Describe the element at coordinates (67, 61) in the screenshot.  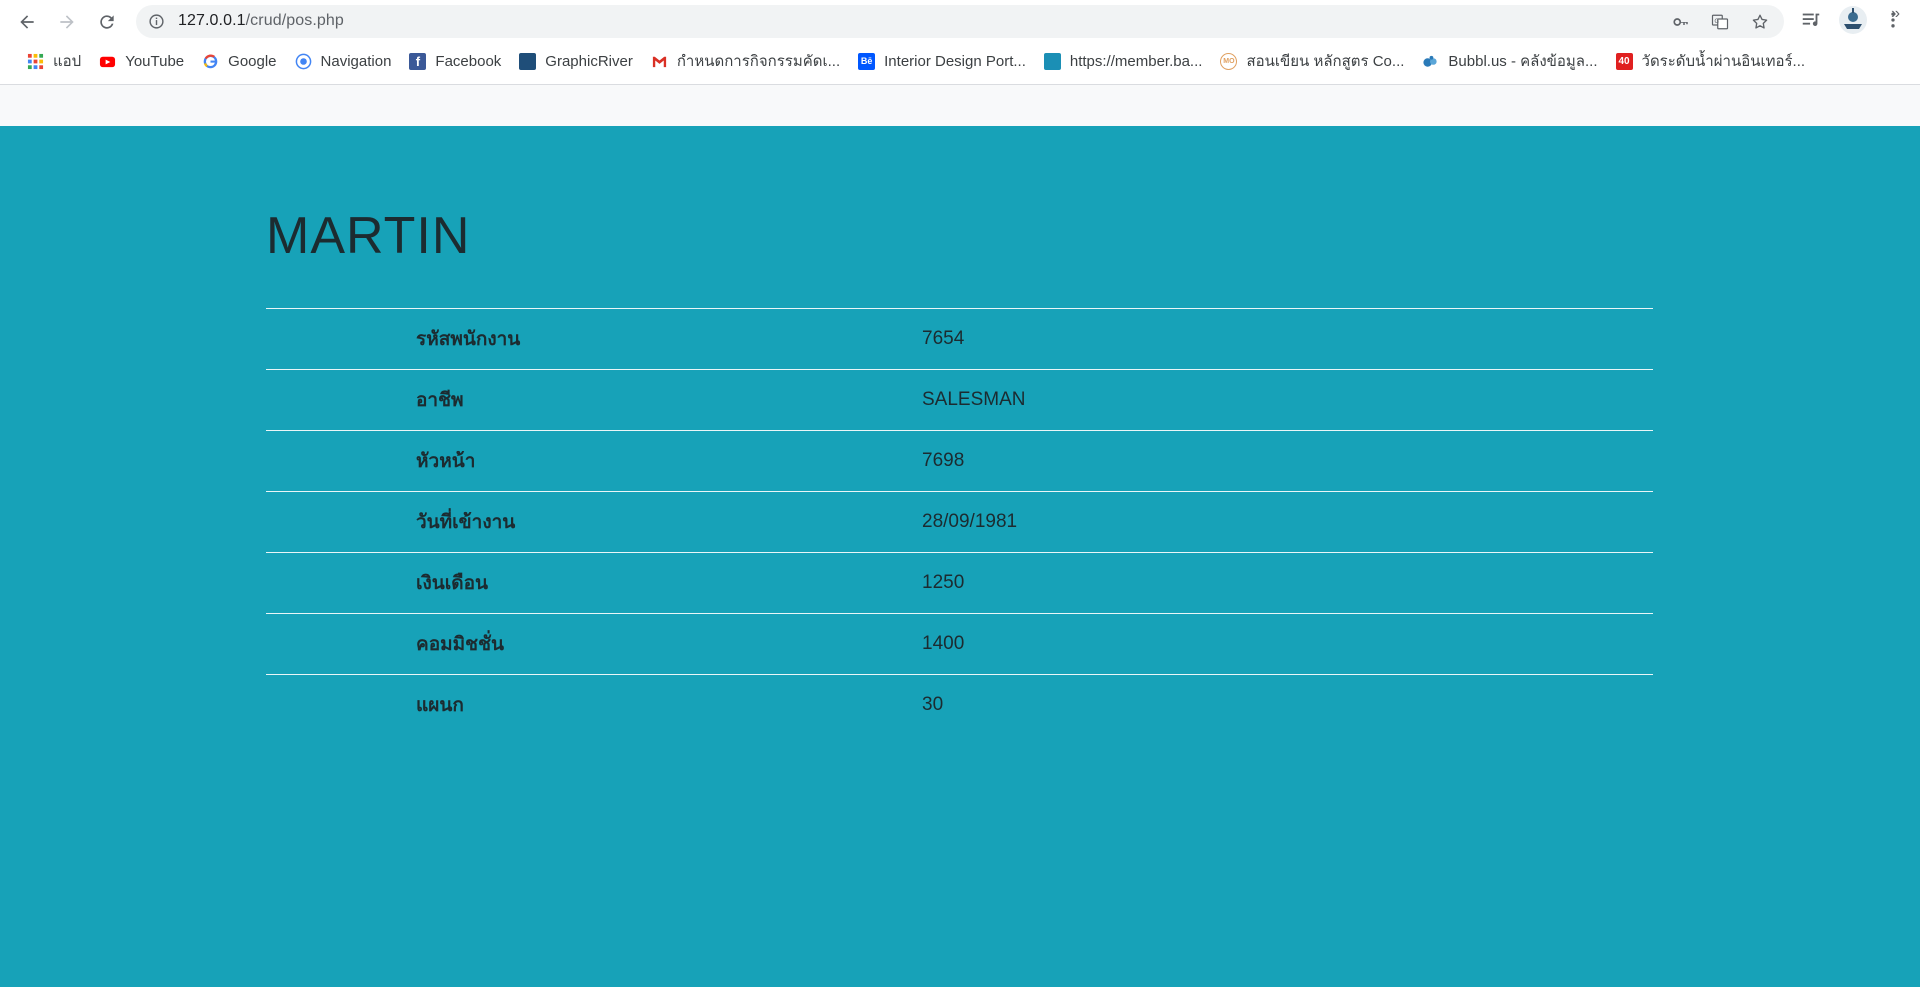
I see `bookmark-label: แอป` at that location.